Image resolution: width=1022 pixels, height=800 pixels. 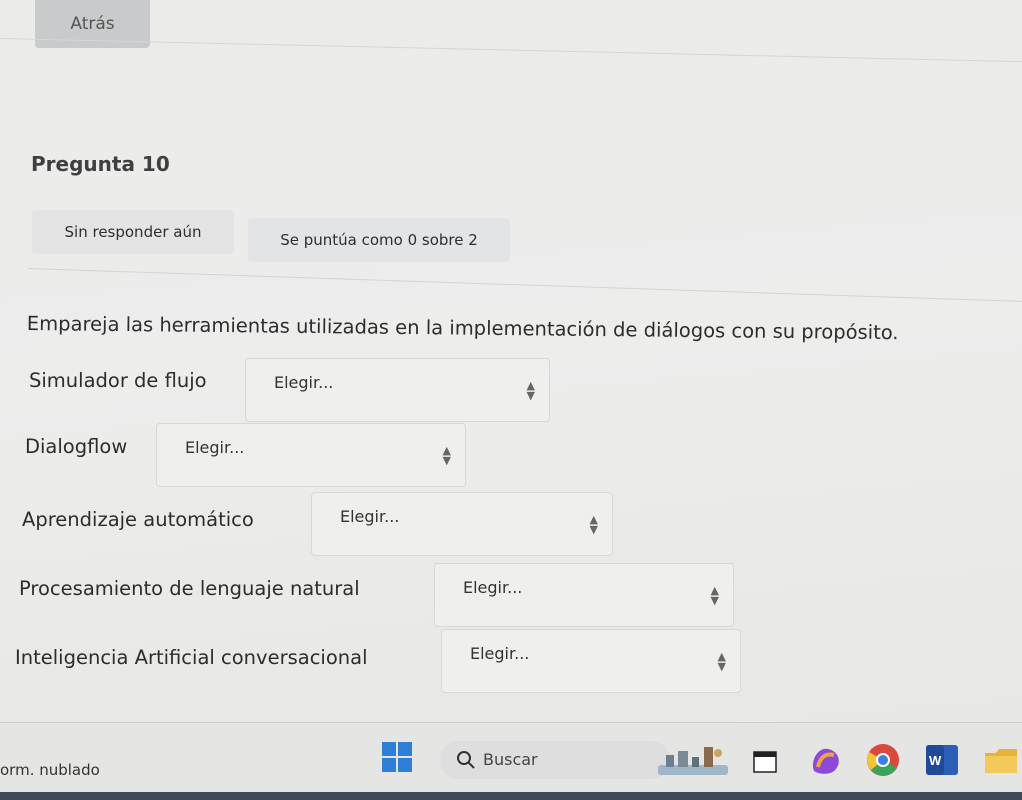 What do you see at coordinates (826, 760) in the screenshot?
I see `copilot-icon` at bounding box center [826, 760].